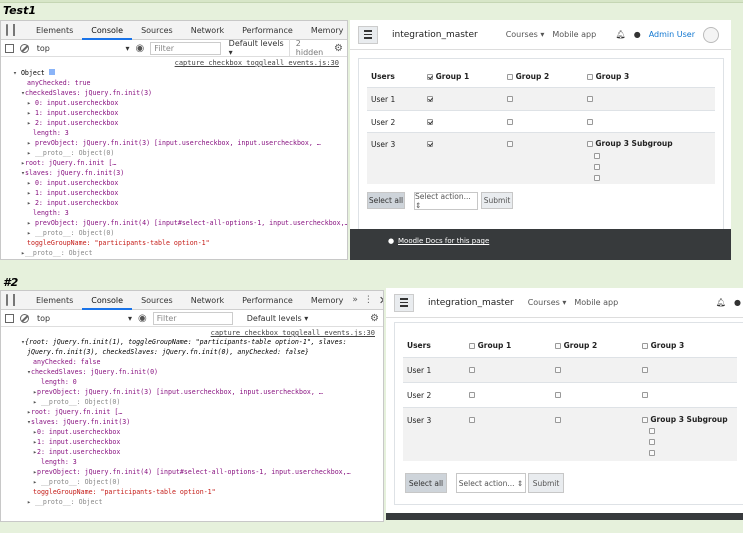  I want to click on select-all-button: Select all, so click(426, 483).